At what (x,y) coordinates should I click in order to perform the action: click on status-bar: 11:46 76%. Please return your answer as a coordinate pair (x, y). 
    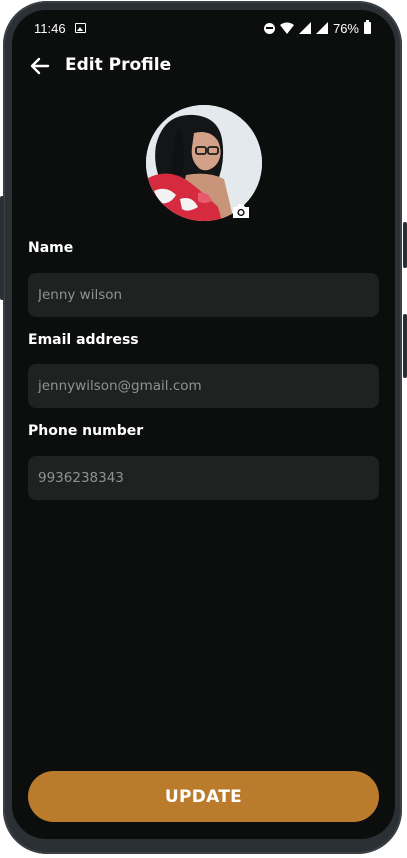
    Looking at the image, I should click on (203, 29).